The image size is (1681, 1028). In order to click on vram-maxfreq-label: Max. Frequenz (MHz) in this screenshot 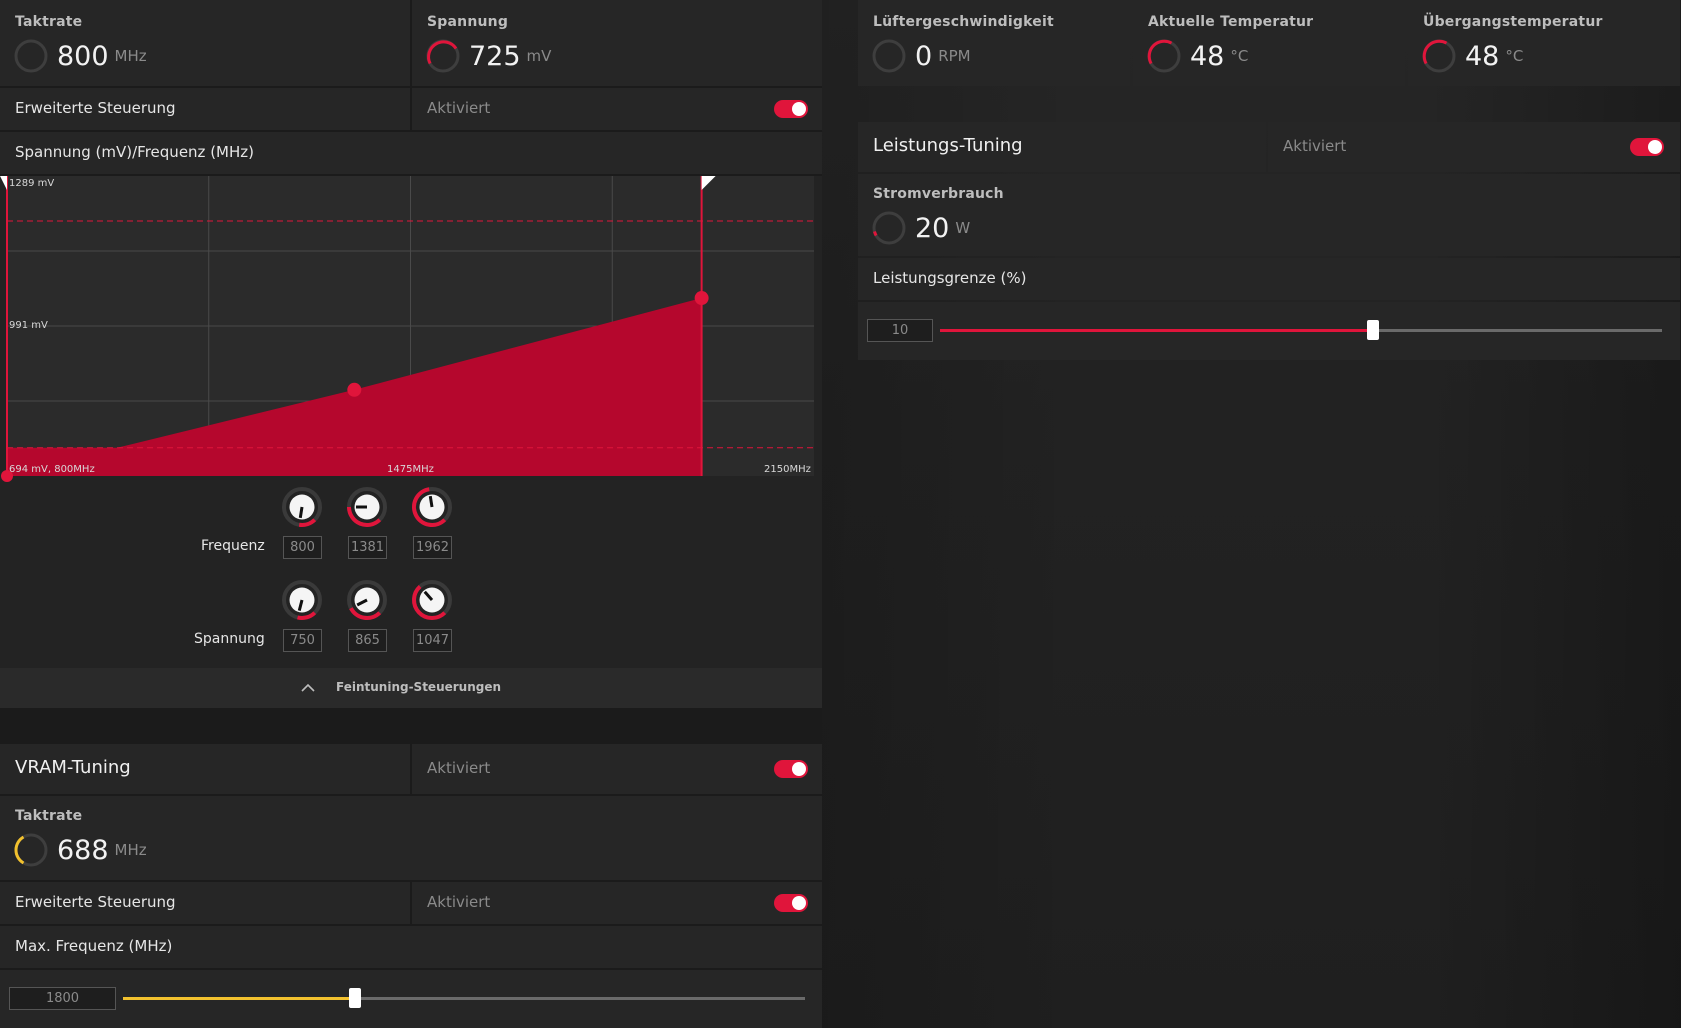, I will do `click(94, 946)`.